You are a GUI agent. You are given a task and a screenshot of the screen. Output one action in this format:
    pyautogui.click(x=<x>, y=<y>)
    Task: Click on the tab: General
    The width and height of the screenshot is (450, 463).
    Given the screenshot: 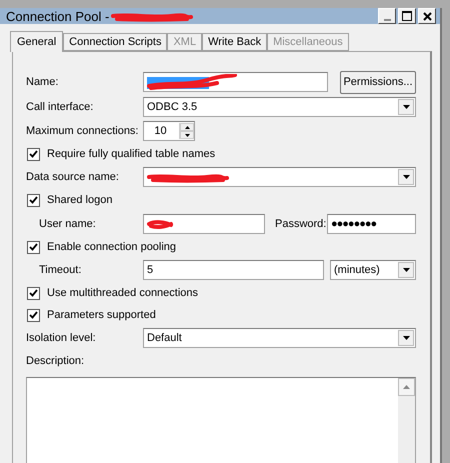 What is the action you would take?
    pyautogui.click(x=37, y=41)
    